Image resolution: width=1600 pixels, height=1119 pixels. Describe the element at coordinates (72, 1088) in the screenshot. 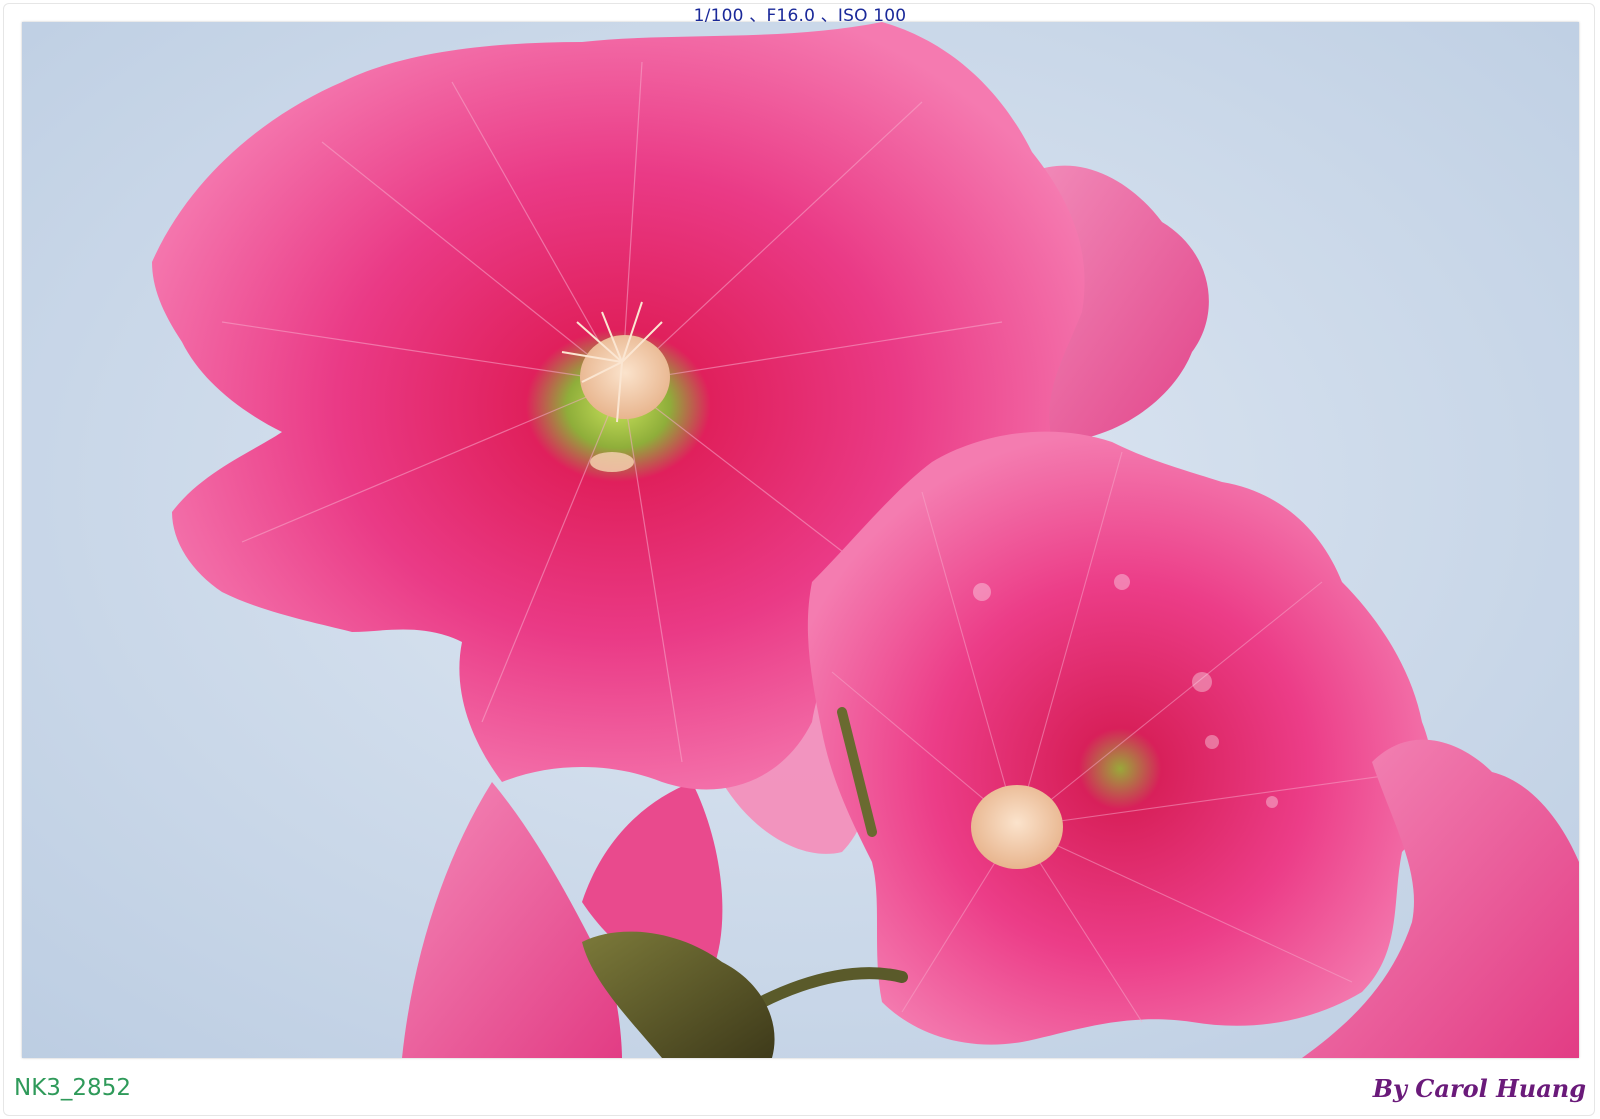

I see `file-id-label: NK3_2852` at that location.